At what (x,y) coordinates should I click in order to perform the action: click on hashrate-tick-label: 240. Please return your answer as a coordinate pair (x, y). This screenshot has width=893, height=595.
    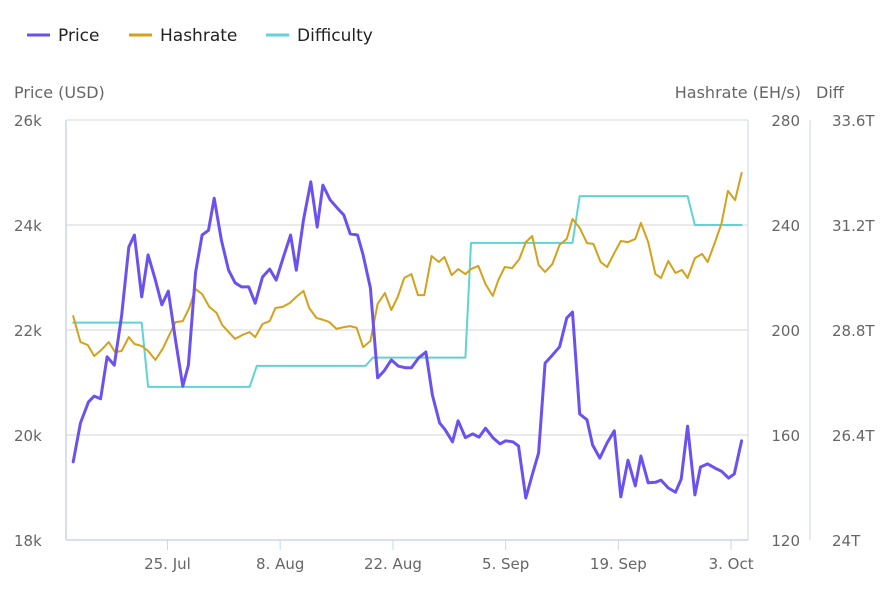
    Looking at the image, I should click on (785, 226).